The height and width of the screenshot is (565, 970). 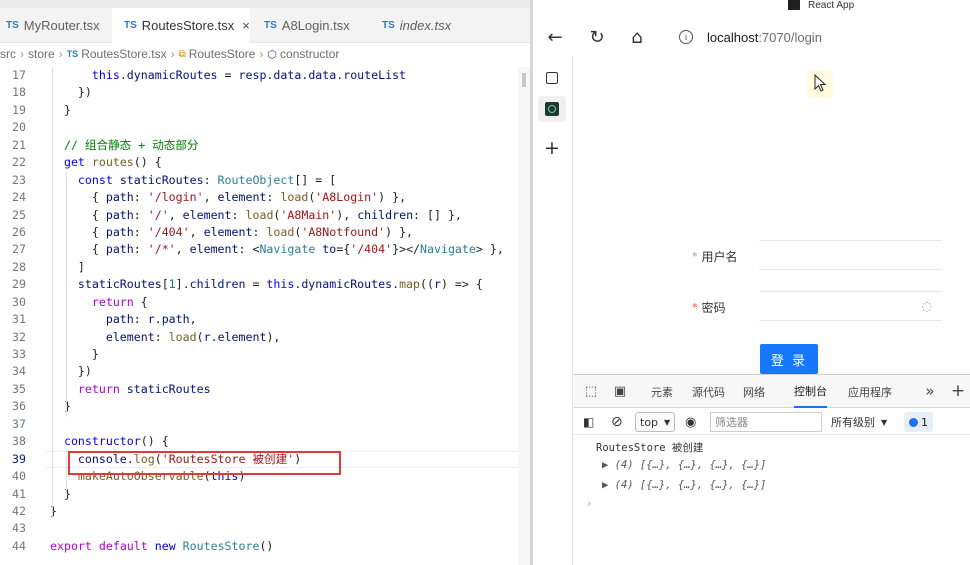 What do you see at coordinates (19, 127) in the screenshot?
I see `line-number: 20` at bounding box center [19, 127].